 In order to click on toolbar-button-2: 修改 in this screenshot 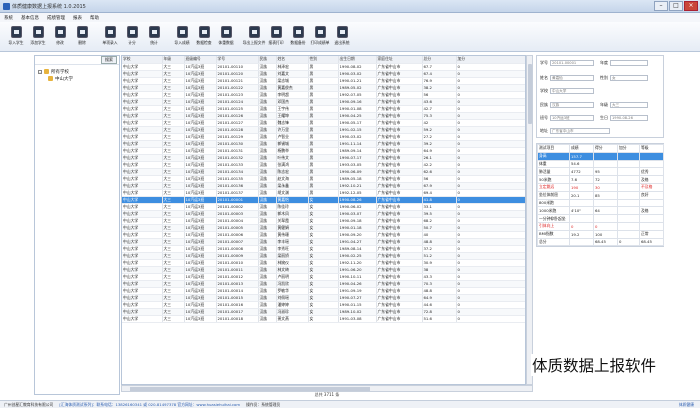, I will do `click(60, 37)`.